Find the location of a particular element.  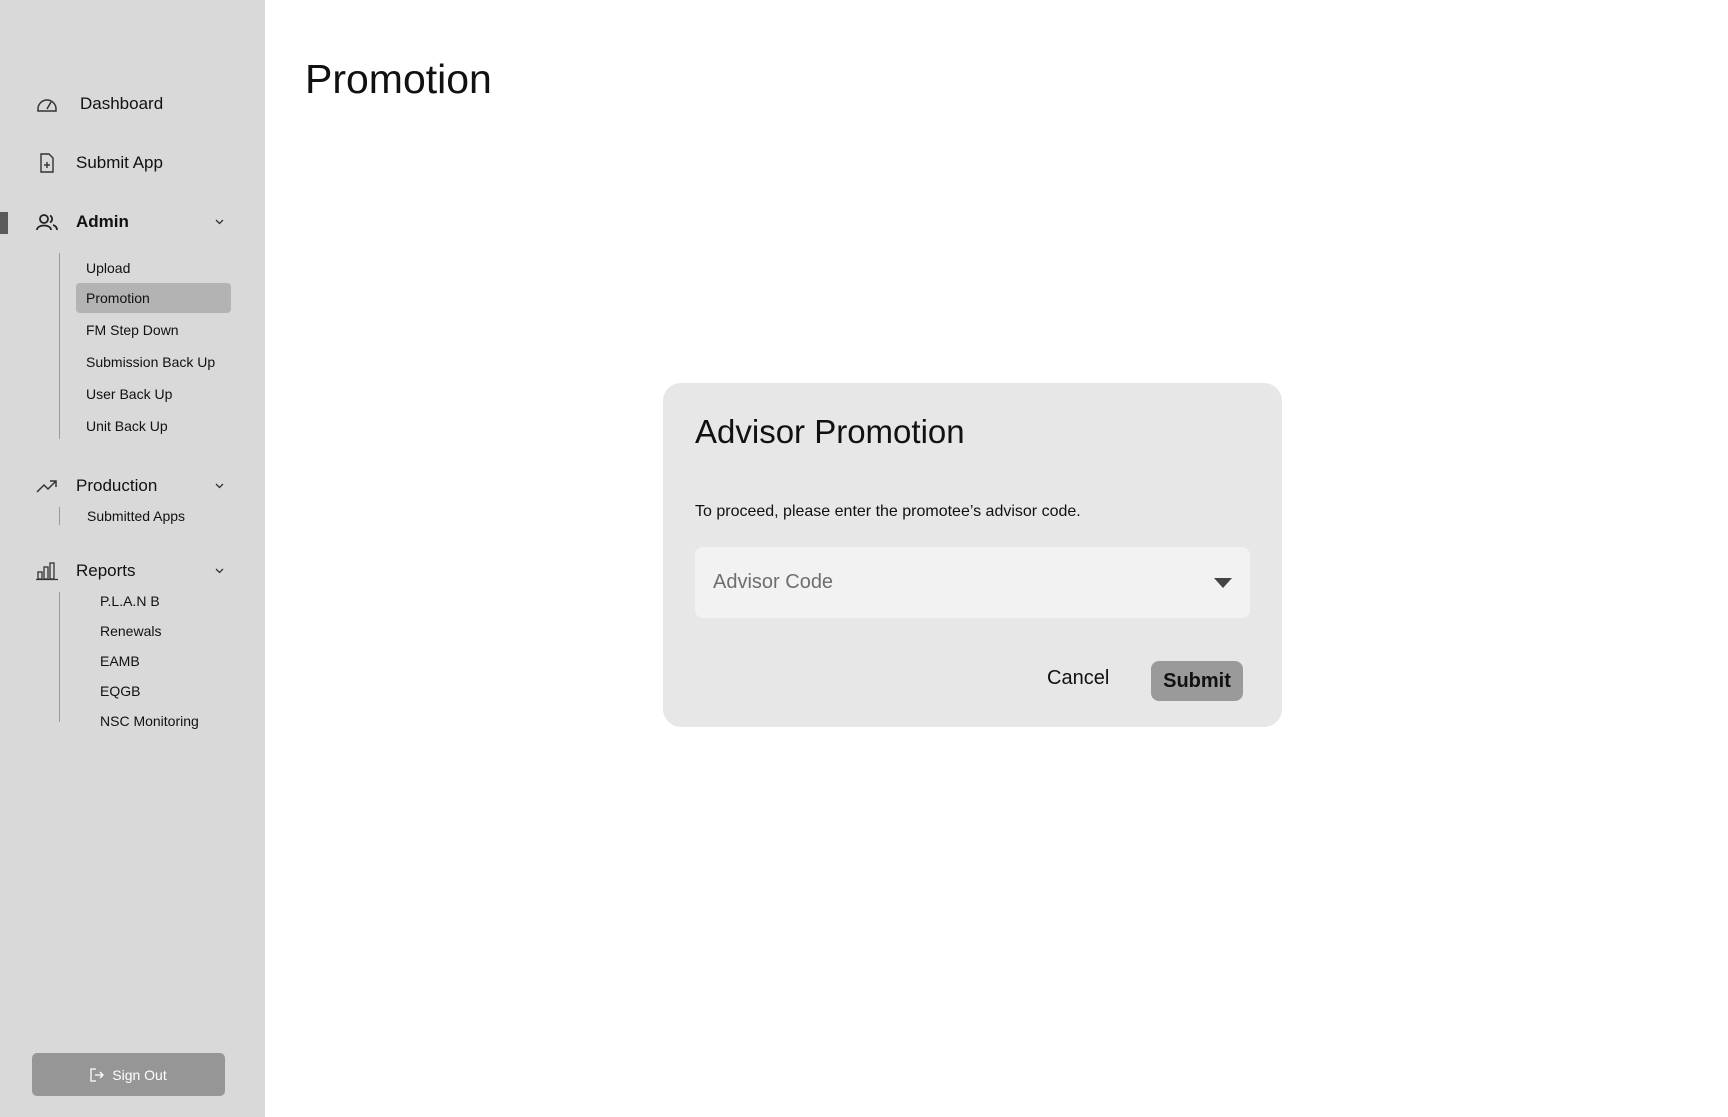

users-icon is located at coordinates (47, 222).